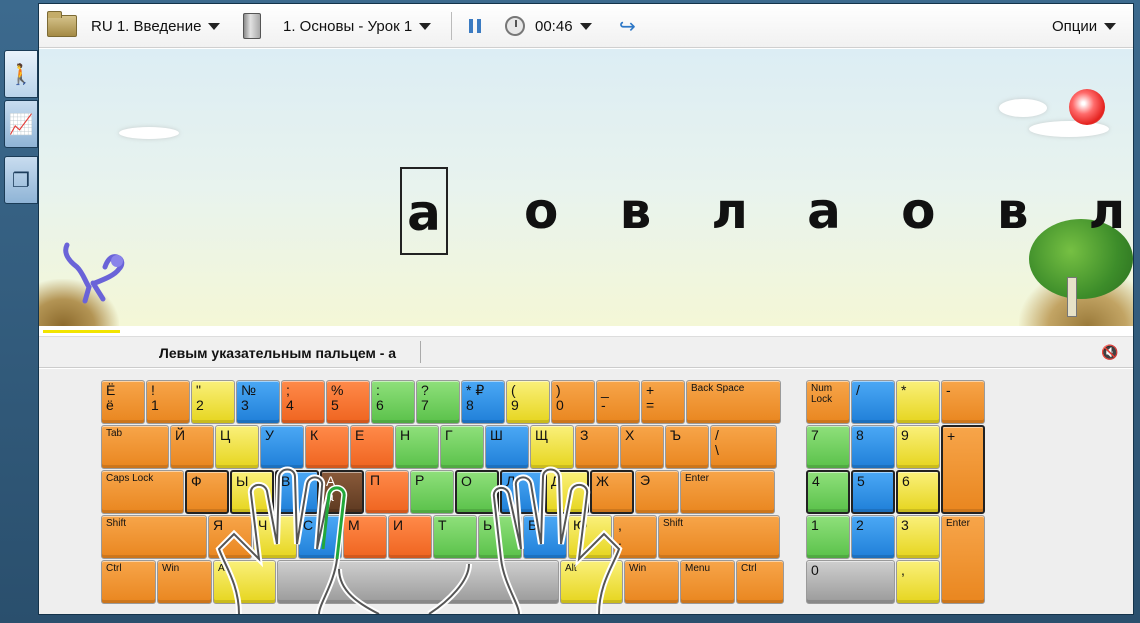 Image resolution: width=1140 pixels, height=623 pixels. I want to click on key: Ёё, so click(123, 402).